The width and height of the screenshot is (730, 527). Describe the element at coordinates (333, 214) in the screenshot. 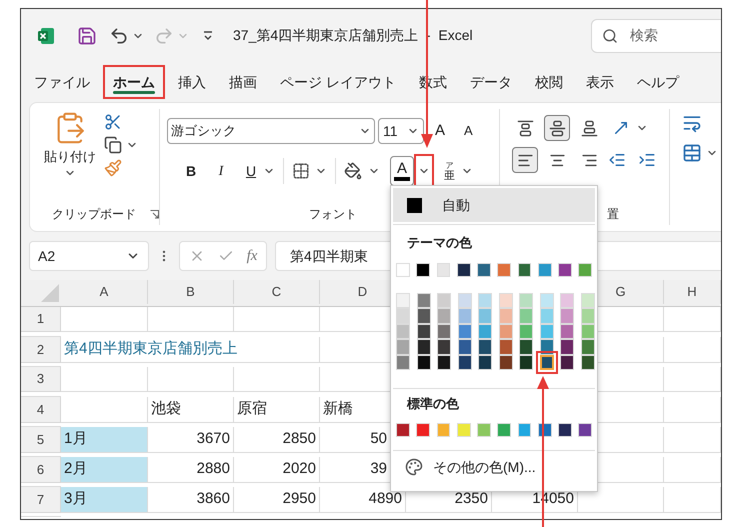

I see `group-label: フォント` at that location.